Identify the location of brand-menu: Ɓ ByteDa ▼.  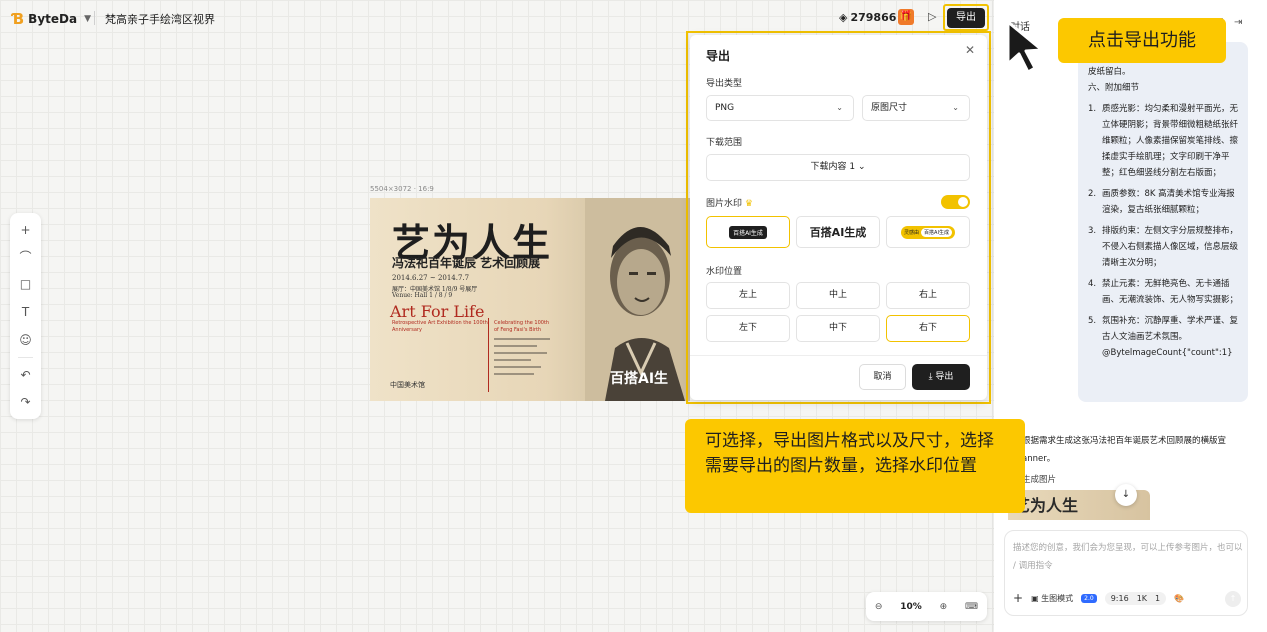
(51, 19).